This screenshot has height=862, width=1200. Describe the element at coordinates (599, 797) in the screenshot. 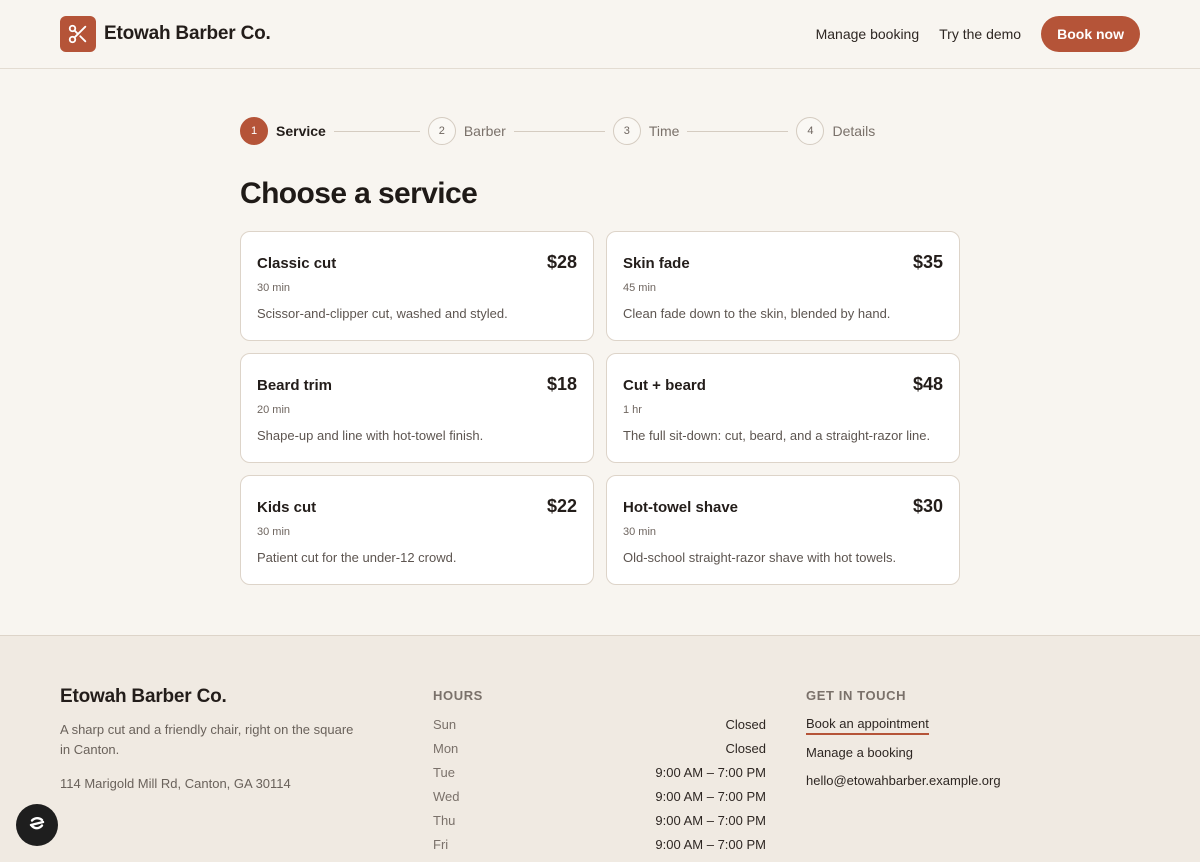

I see `hours-row: Wed 9:00 AM – 7:00 PM` at that location.